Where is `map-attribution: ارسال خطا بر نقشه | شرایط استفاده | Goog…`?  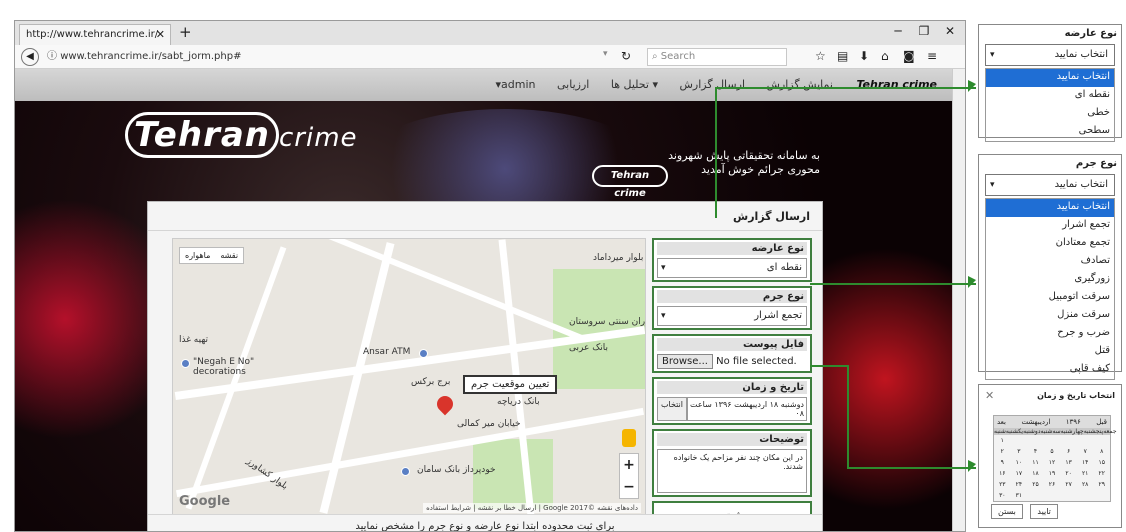
map-attribution: ارسال خطا بر نقشه | شرایط استفاده | Goog… is located at coordinates (532, 508).